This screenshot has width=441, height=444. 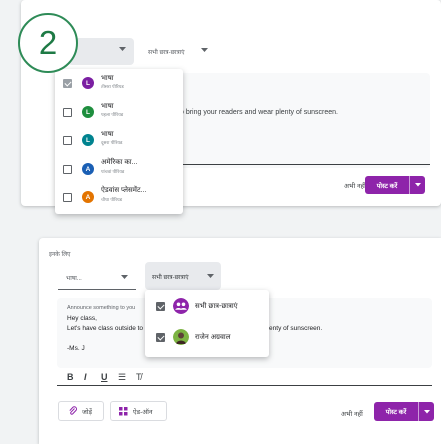 What do you see at coordinates (82, 318) in the screenshot?
I see `editor-line: Hey class,` at bounding box center [82, 318].